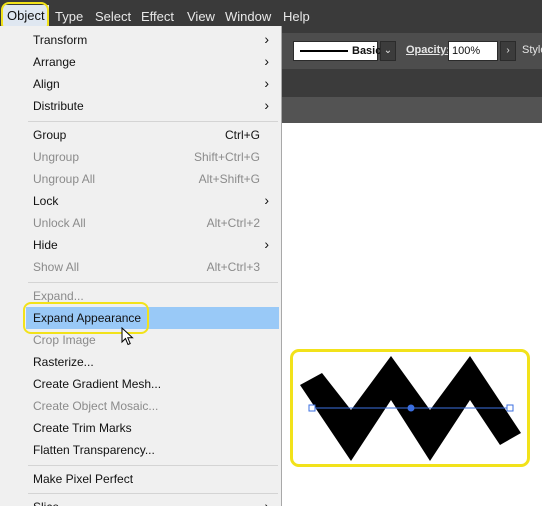  I want to click on menu-select: Select, so click(113, 17).